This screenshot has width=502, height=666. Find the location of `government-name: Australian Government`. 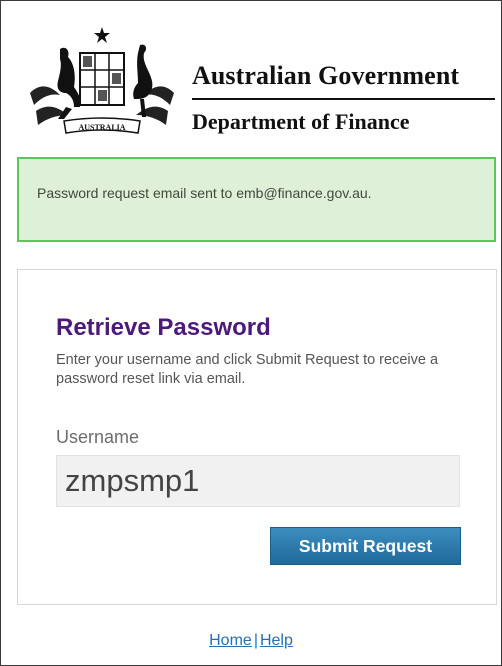

government-name: Australian Government is located at coordinates (326, 75).